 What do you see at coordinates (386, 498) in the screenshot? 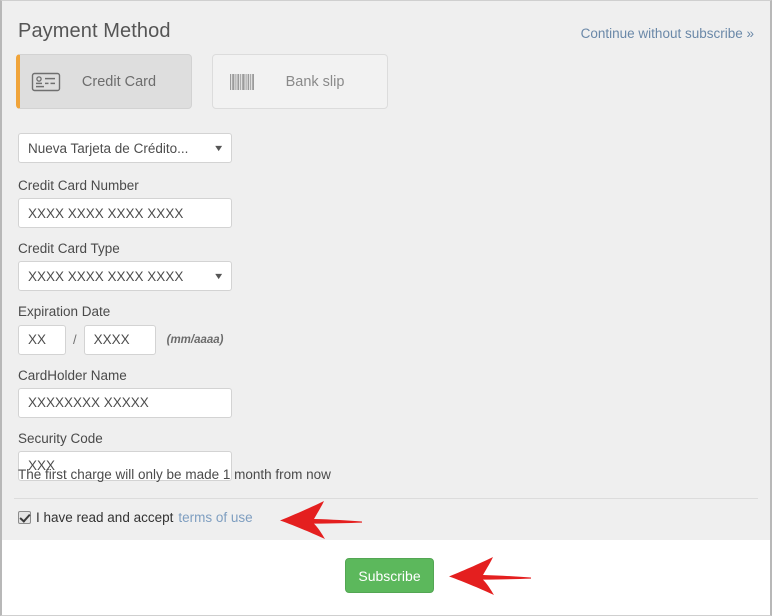
I see `section-divider` at bounding box center [386, 498].